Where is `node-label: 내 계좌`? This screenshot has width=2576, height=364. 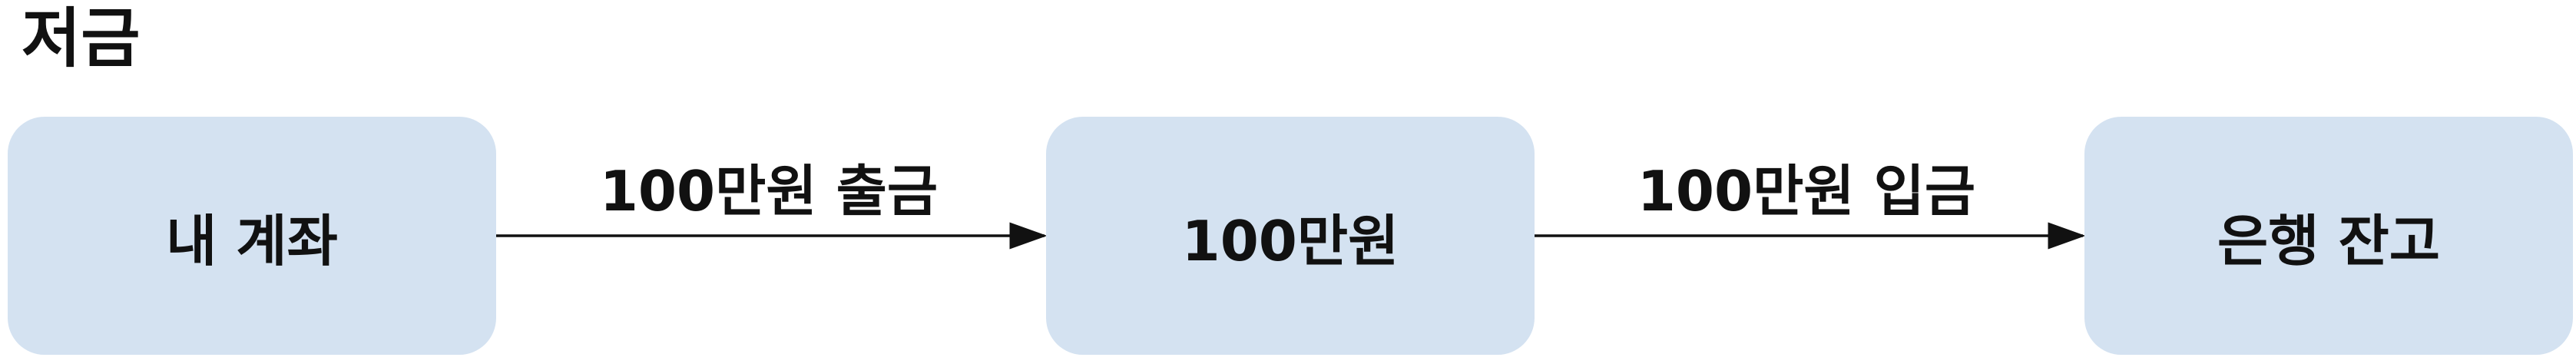 node-label: 내 계좌 is located at coordinates (252, 240).